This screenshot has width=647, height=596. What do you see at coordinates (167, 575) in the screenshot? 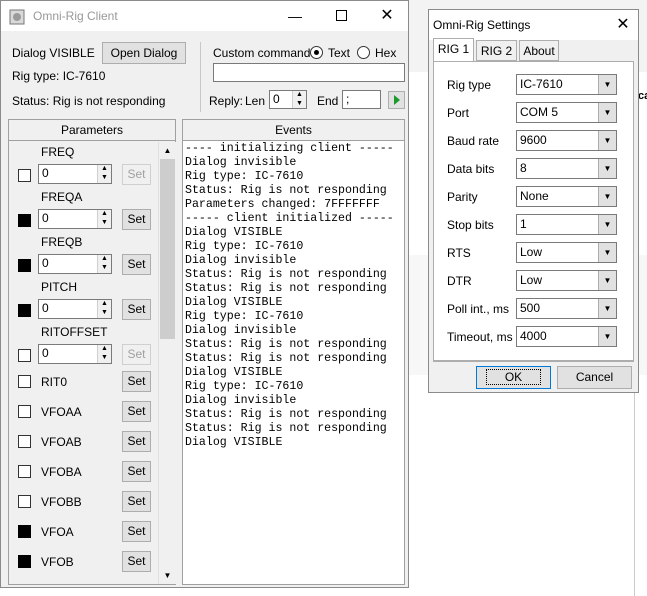
I see `scroll-down-icon: ▼` at bounding box center [167, 575].